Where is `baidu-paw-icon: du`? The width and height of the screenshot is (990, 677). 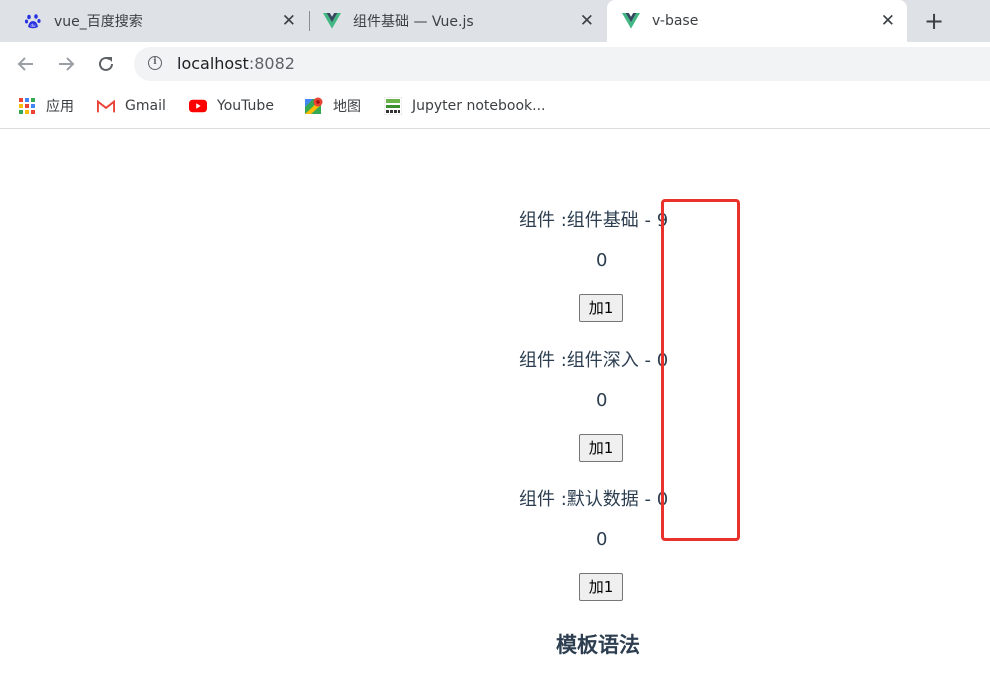
baidu-paw-icon: du is located at coordinates (33, 21).